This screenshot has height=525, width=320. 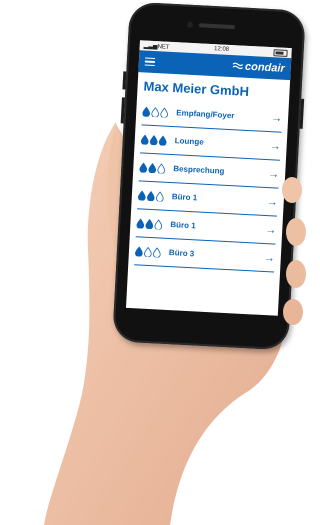 What do you see at coordinates (294, 251) in the screenshot?
I see `hand-fingers` at bounding box center [294, 251].